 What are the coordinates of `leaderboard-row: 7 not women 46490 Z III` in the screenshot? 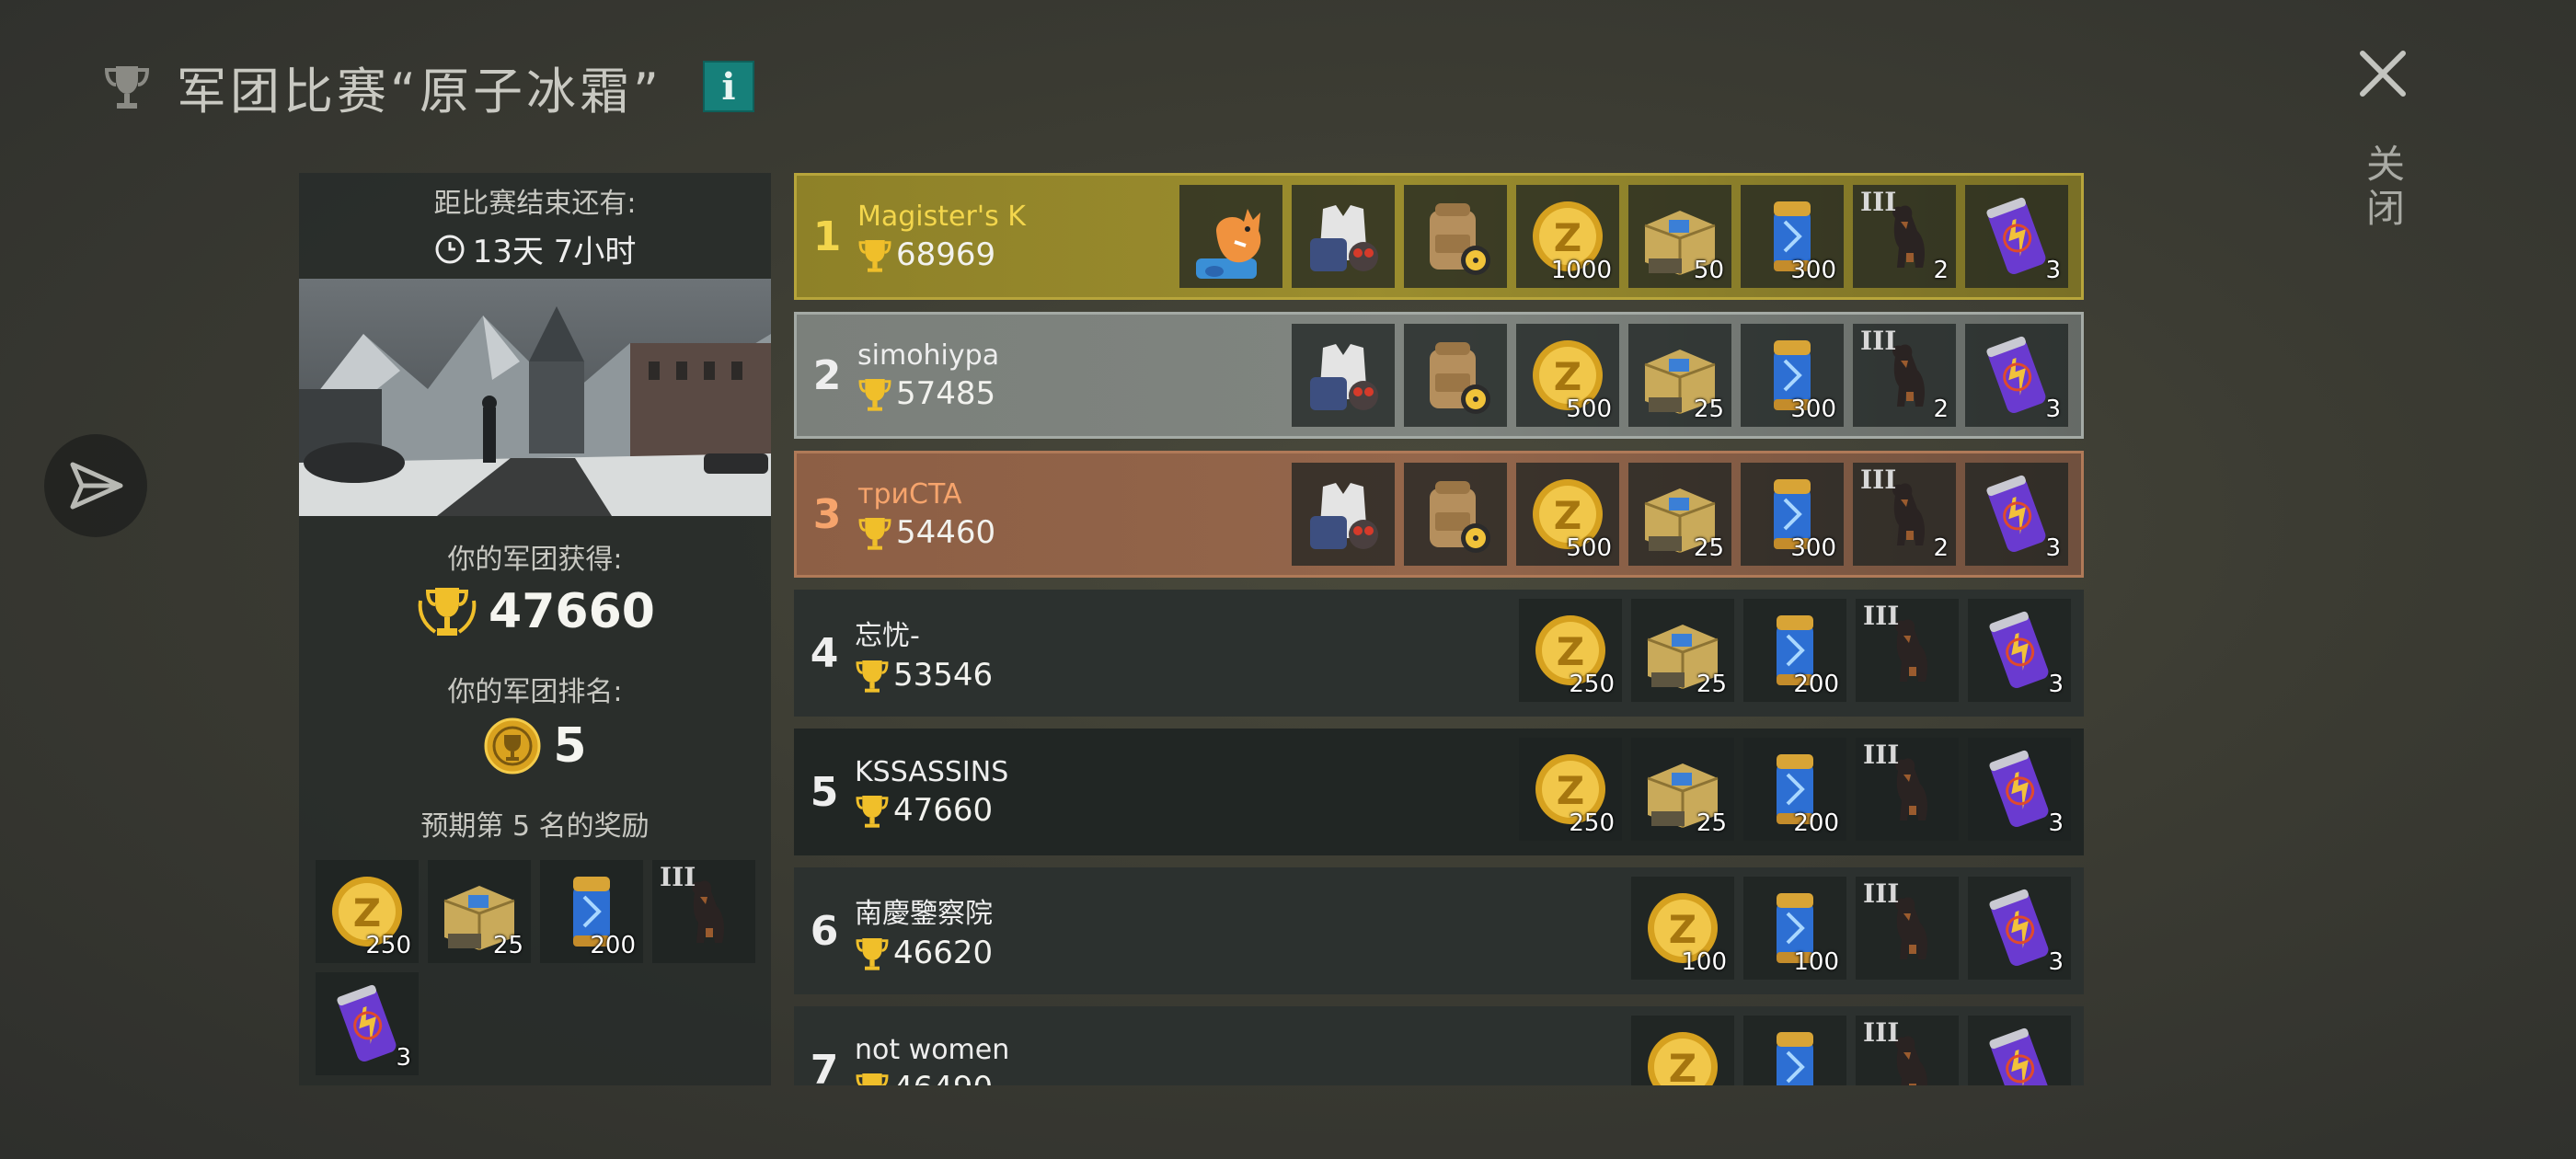 It's located at (1439, 1045).